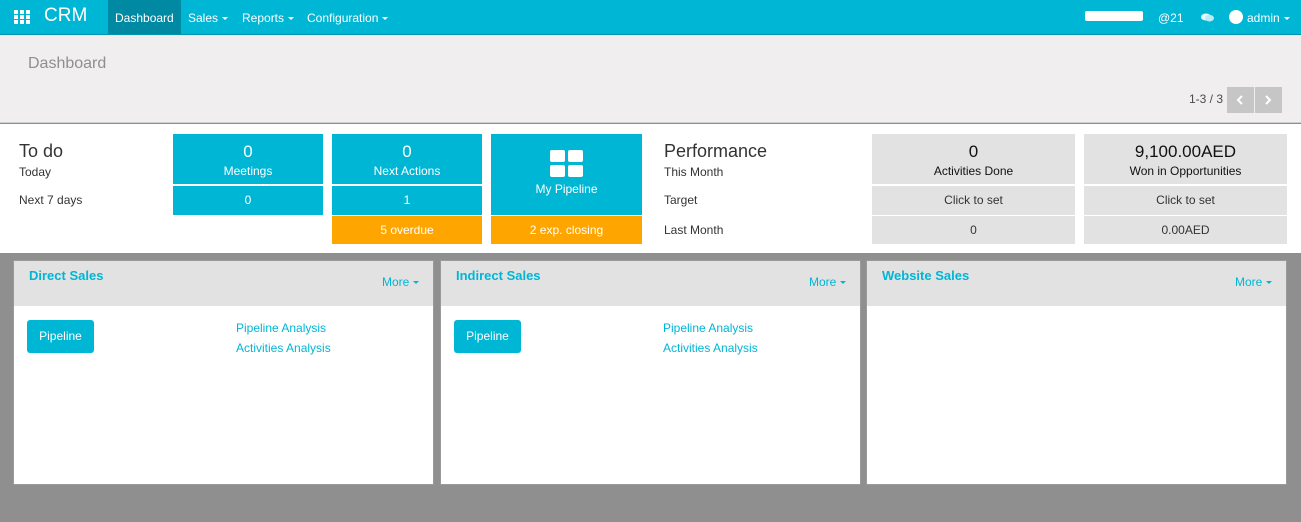  I want to click on menu-configuration: Configuration, so click(347, 17).